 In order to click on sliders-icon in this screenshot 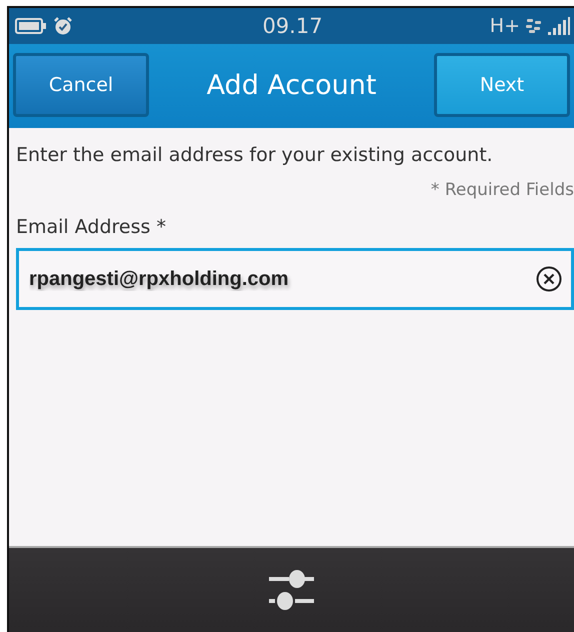, I will do `click(291, 590)`.